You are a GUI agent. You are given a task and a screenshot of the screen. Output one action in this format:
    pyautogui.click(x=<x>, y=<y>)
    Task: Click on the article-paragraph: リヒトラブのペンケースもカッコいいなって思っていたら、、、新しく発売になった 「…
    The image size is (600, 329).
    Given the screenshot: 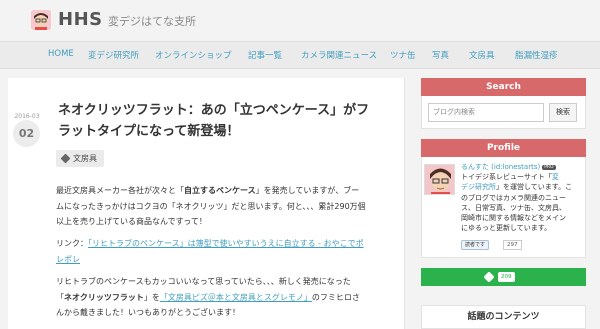 What is the action you would take?
    pyautogui.click(x=208, y=297)
    